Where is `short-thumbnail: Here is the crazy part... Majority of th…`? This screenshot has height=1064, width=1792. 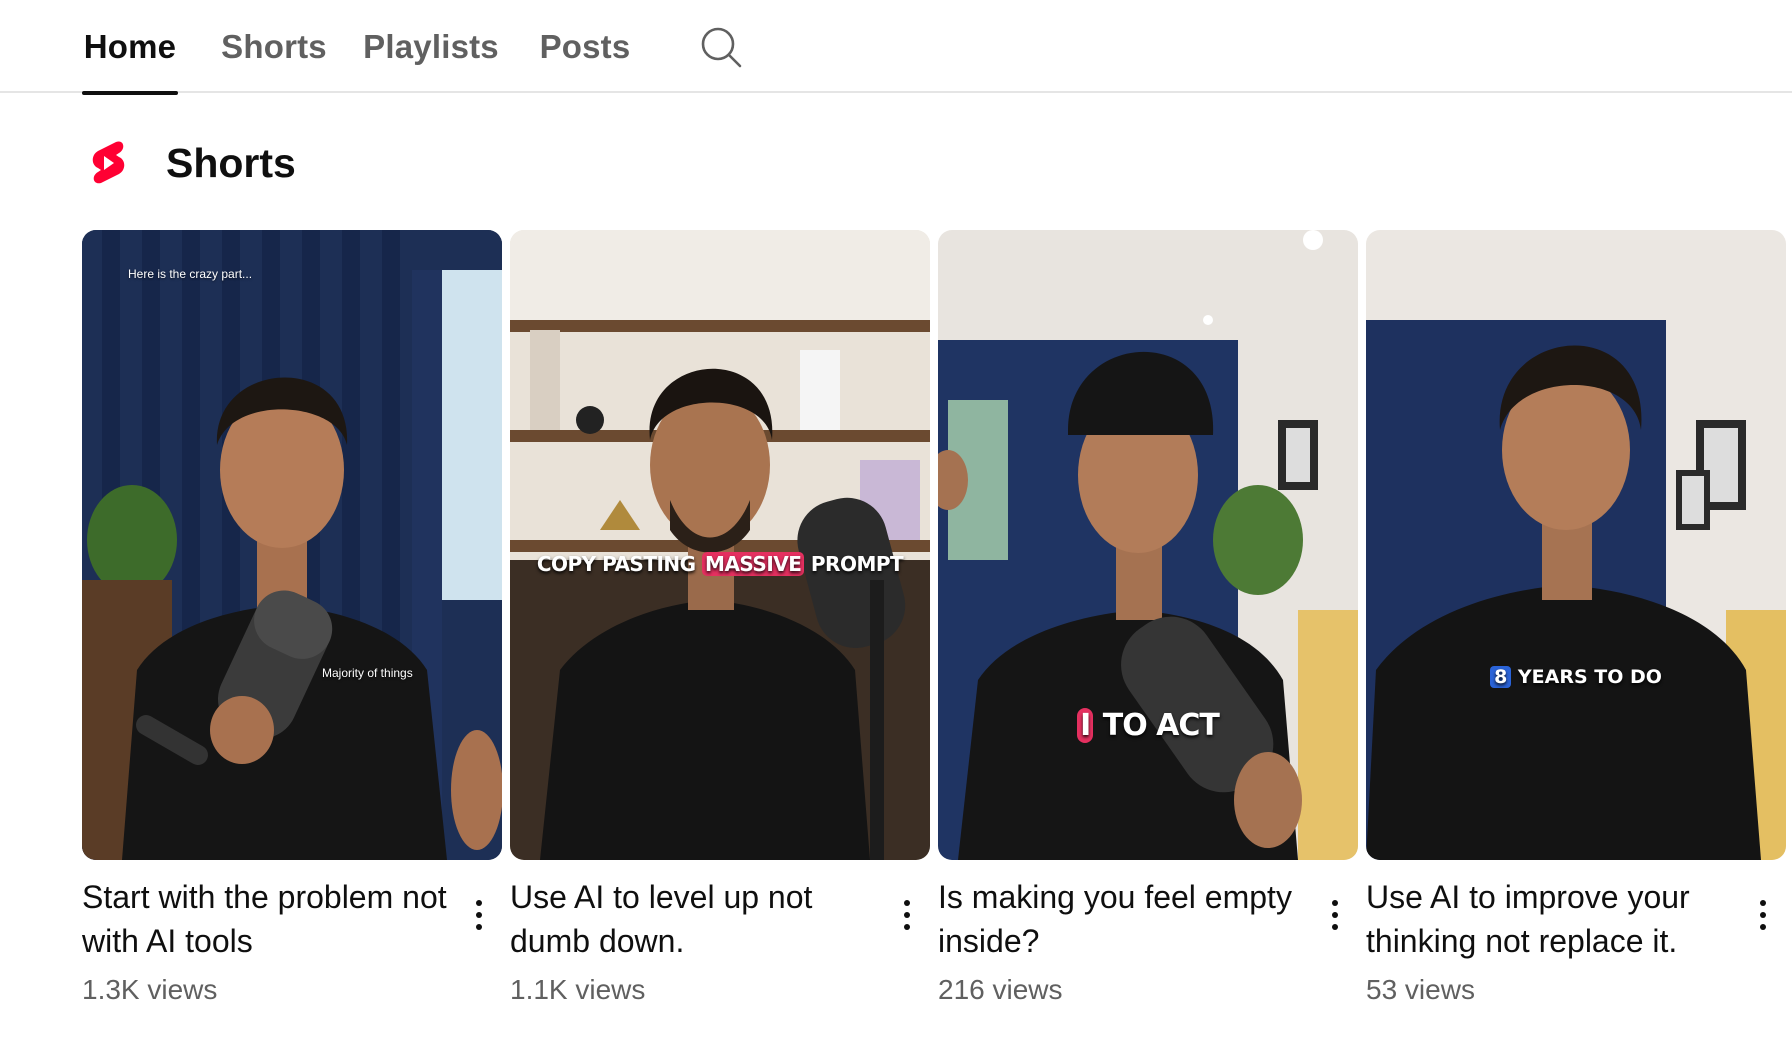
short-thumbnail: Here is the crazy part... Majority of th… is located at coordinates (292, 545).